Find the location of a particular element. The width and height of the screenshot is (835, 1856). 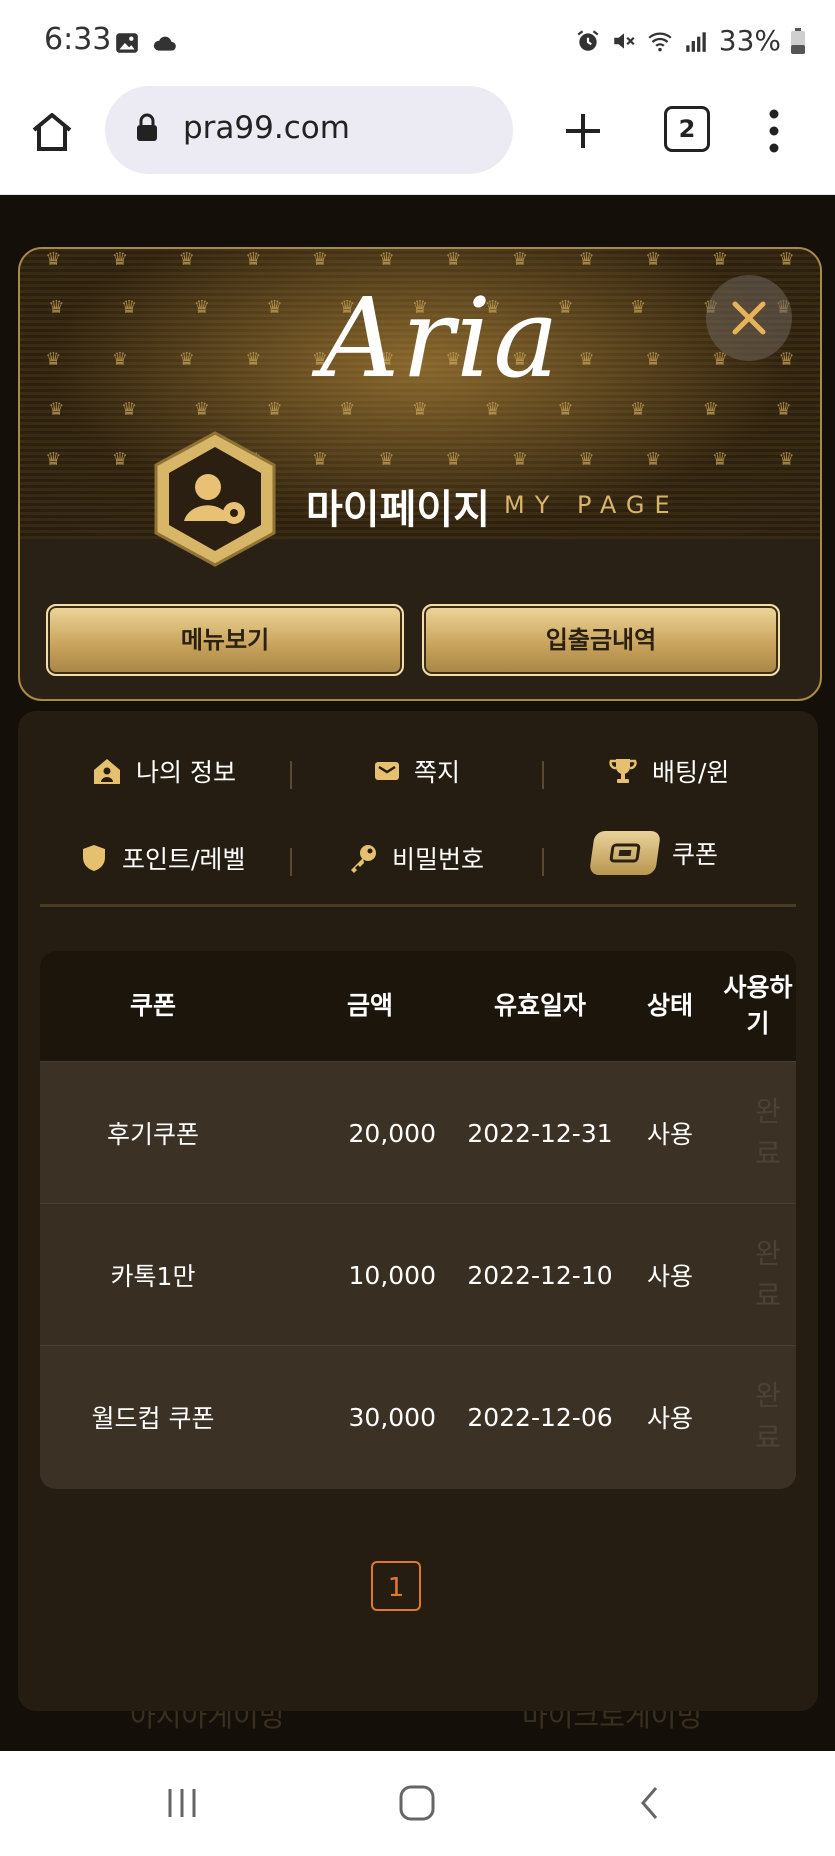

home-user-icon is located at coordinates (107, 771).